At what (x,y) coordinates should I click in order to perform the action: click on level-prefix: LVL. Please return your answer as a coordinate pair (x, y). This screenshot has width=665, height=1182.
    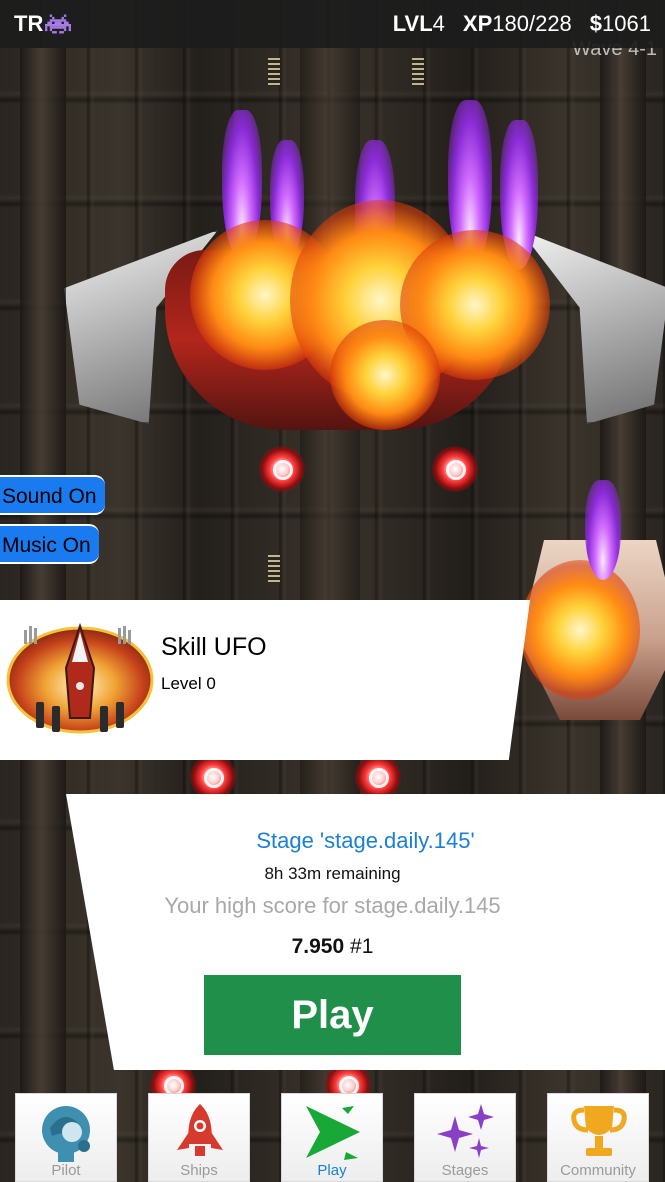
    Looking at the image, I should click on (412, 23).